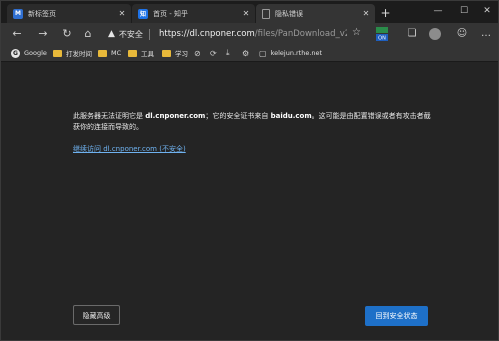 Image resolution: width=499 pixels, height=341 pixels. I want to click on error-issuer: baidu.com, so click(291, 116).